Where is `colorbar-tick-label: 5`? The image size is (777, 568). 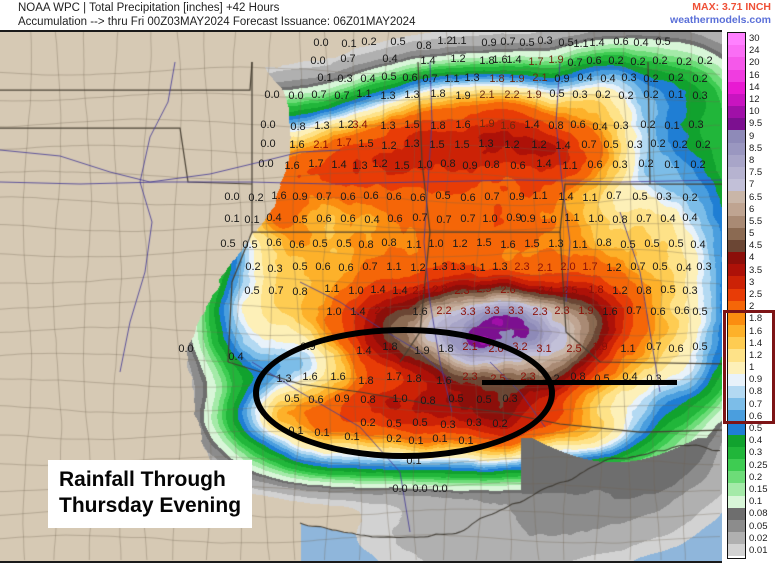 colorbar-tick-label: 5 is located at coordinates (752, 234).